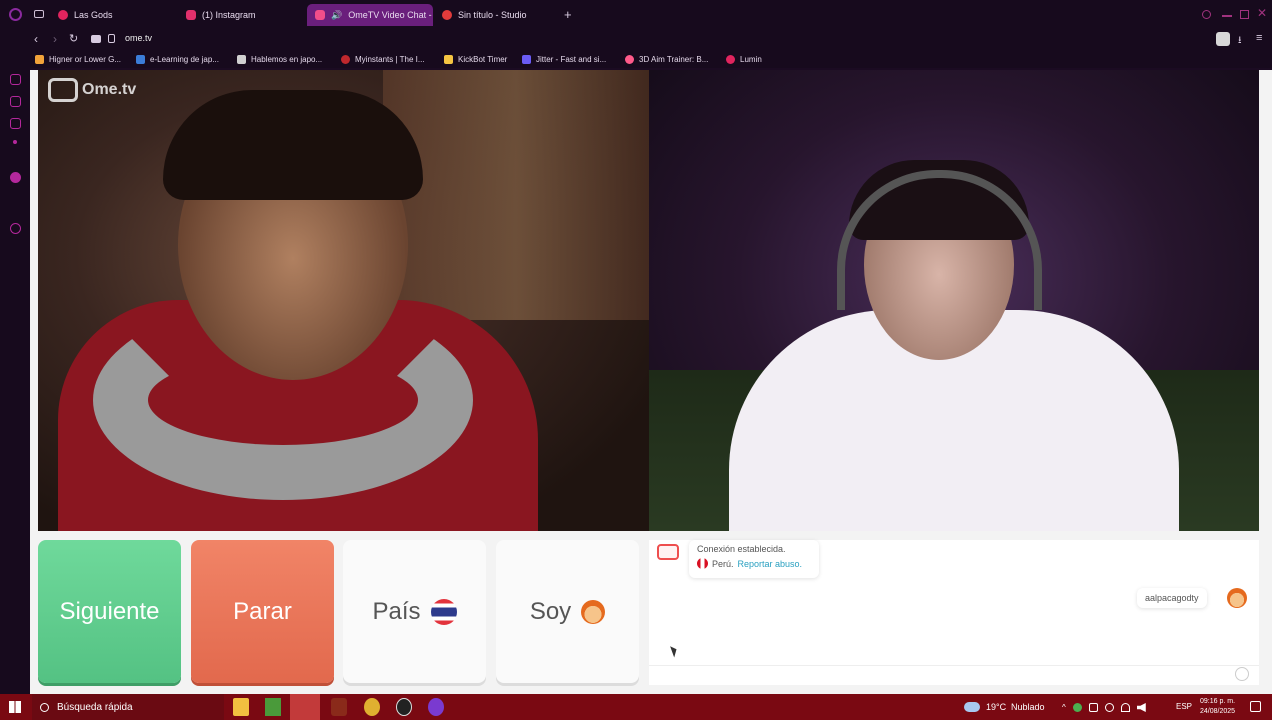  What do you see at coordinates (636, 40) in the screenshot?
I see `browser-toolbar: ‹ › ↻ ome.tv ⭳ ≡` at bounding box center [636, 40].